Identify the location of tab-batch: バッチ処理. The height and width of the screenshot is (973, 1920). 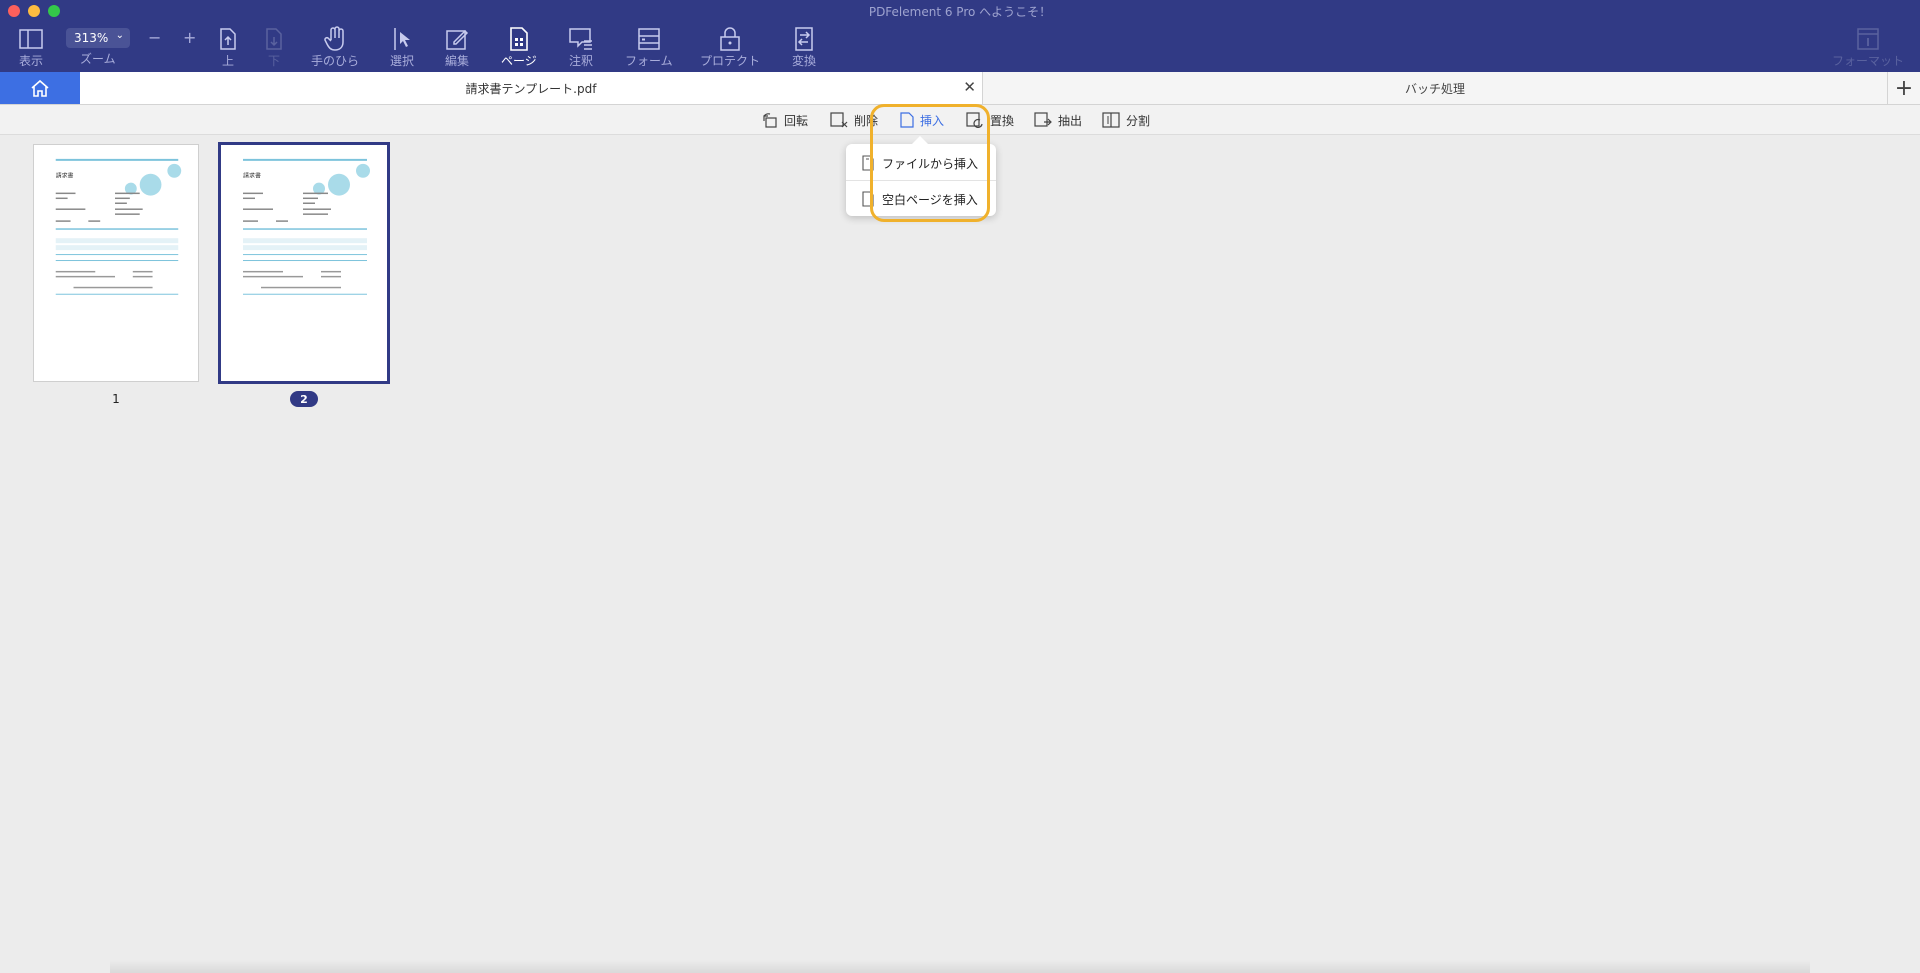
(1435, 88).